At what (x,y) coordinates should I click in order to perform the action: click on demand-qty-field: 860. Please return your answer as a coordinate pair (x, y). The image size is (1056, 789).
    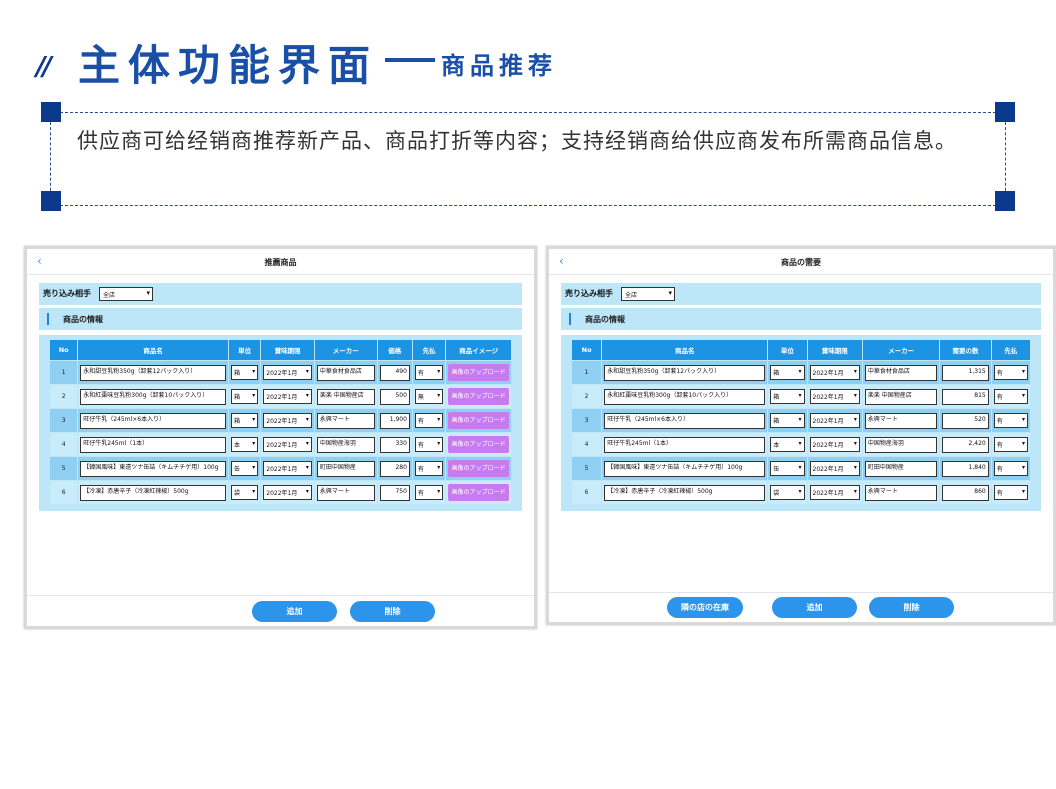
    Looking at the image, I should click on (965, 492).